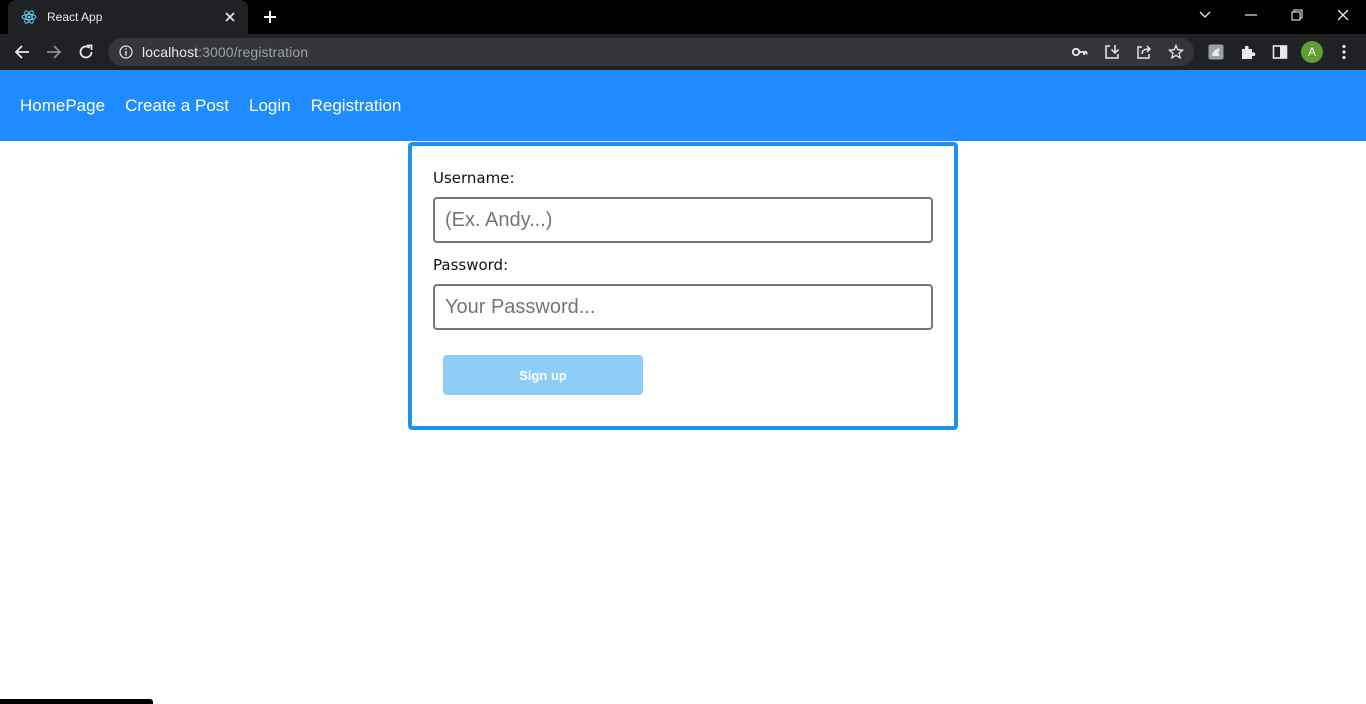 This screenshot has height=704, width=1366. I want to click on menu-icon, so click(1344, 52).